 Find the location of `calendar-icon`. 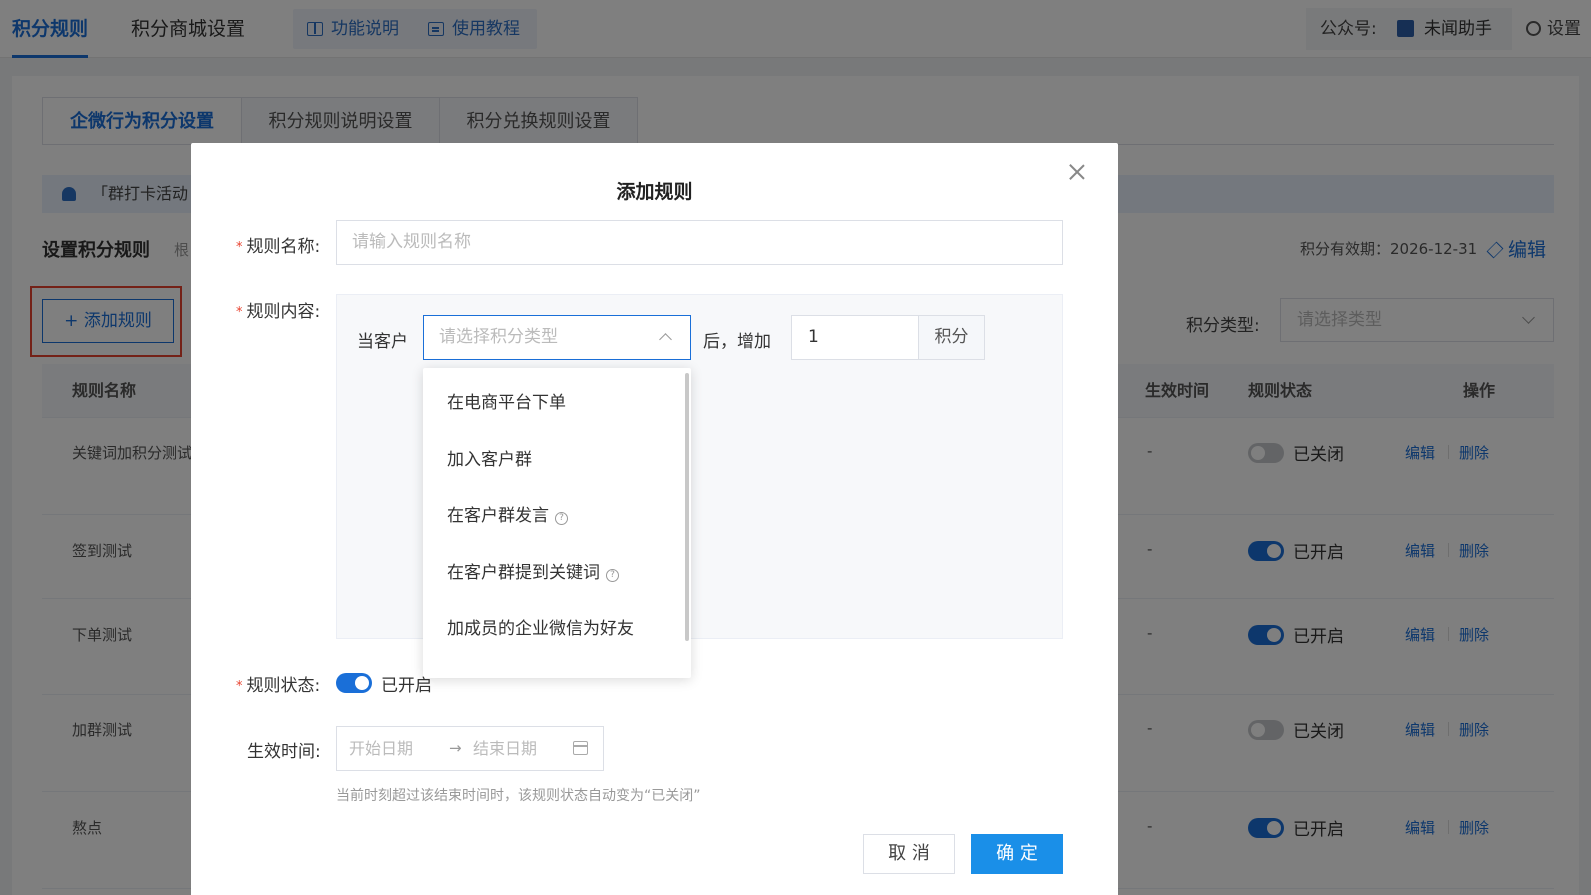

calendar-icon is located at coordinates (580, 748).